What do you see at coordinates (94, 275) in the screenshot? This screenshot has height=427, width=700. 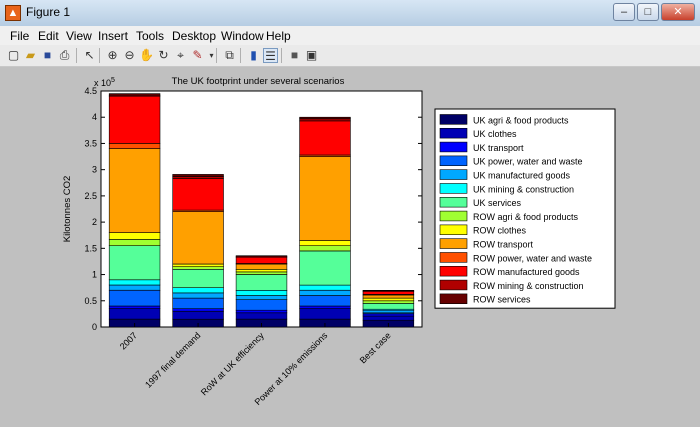 I see `y-tick-label: 1` at bounding box center [94, 275].